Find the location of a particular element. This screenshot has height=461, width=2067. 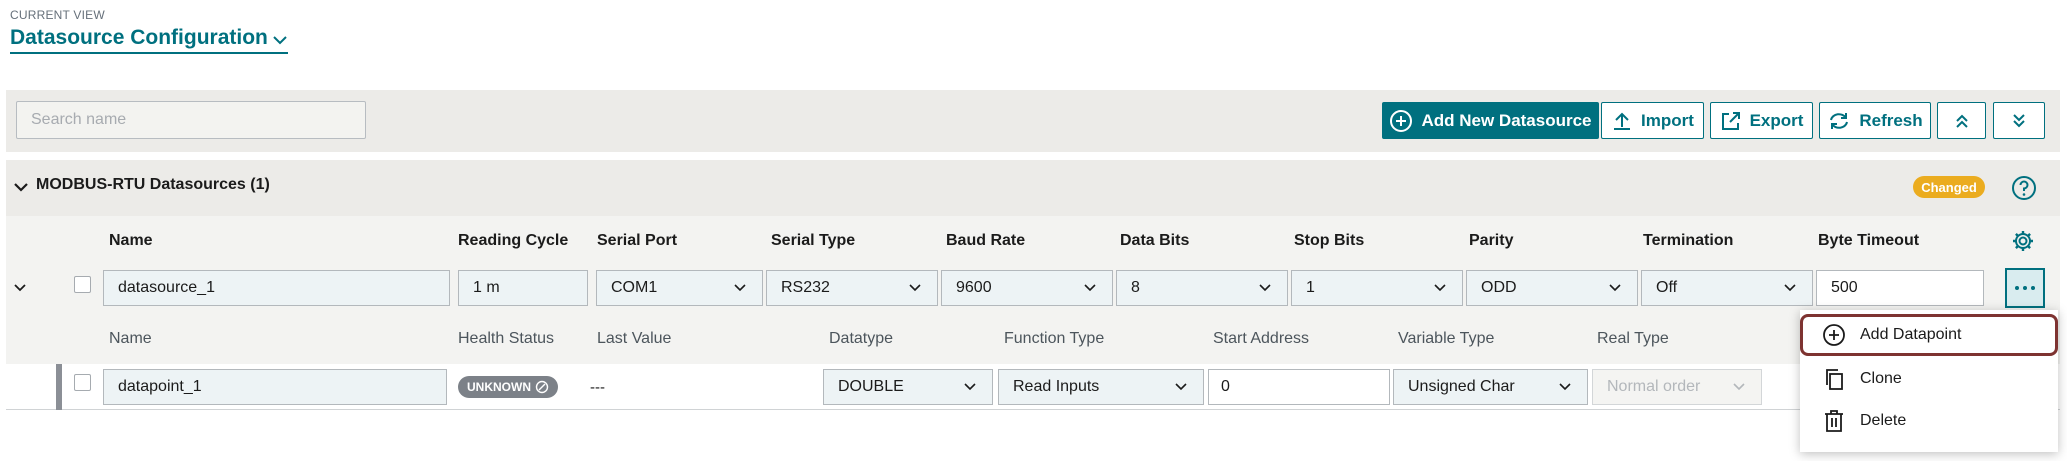

reading-cycle-value: 1 m is located at coordinates (486, 287).